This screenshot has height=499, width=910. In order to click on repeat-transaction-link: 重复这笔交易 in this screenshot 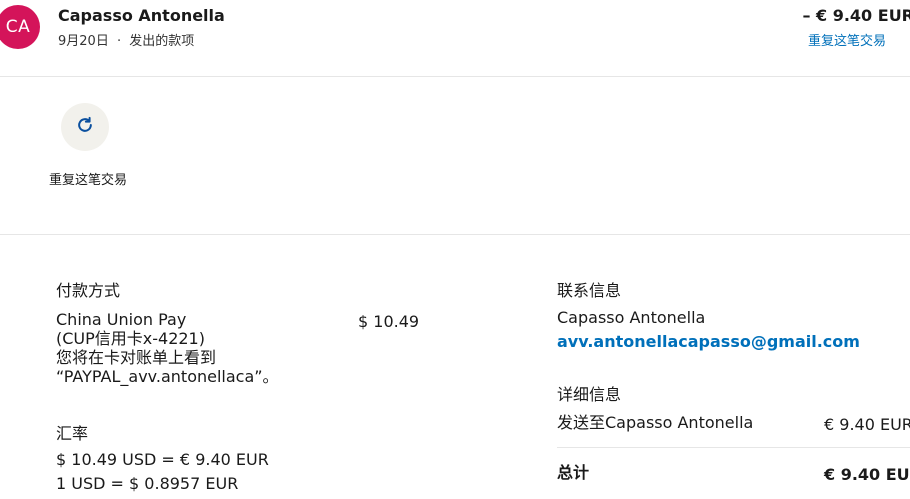, I will do `click(847, 39)`.